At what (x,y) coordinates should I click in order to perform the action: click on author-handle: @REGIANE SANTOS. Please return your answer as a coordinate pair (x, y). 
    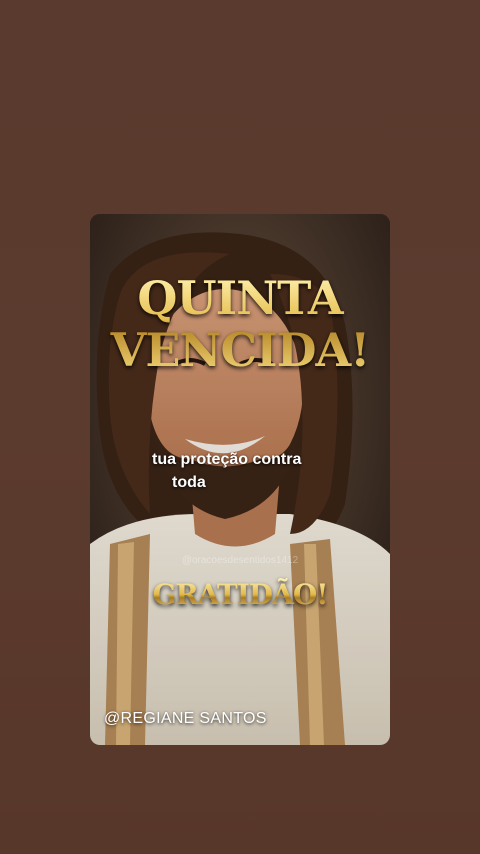
    Looking at the image, I should click on (185, 719).